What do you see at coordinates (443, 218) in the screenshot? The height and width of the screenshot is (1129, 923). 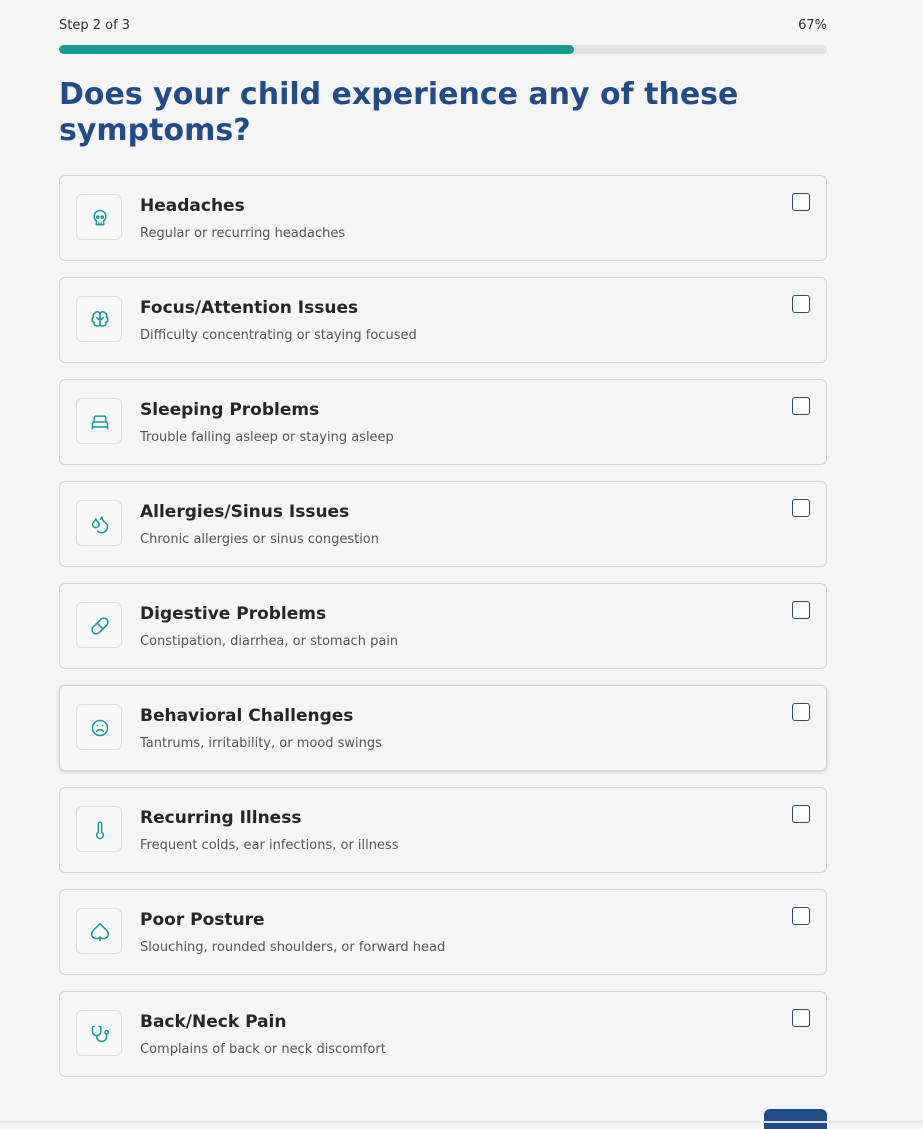 I see `option-headaches: Headaches Regular or recurring headaches` at bounding box center [443, 218].